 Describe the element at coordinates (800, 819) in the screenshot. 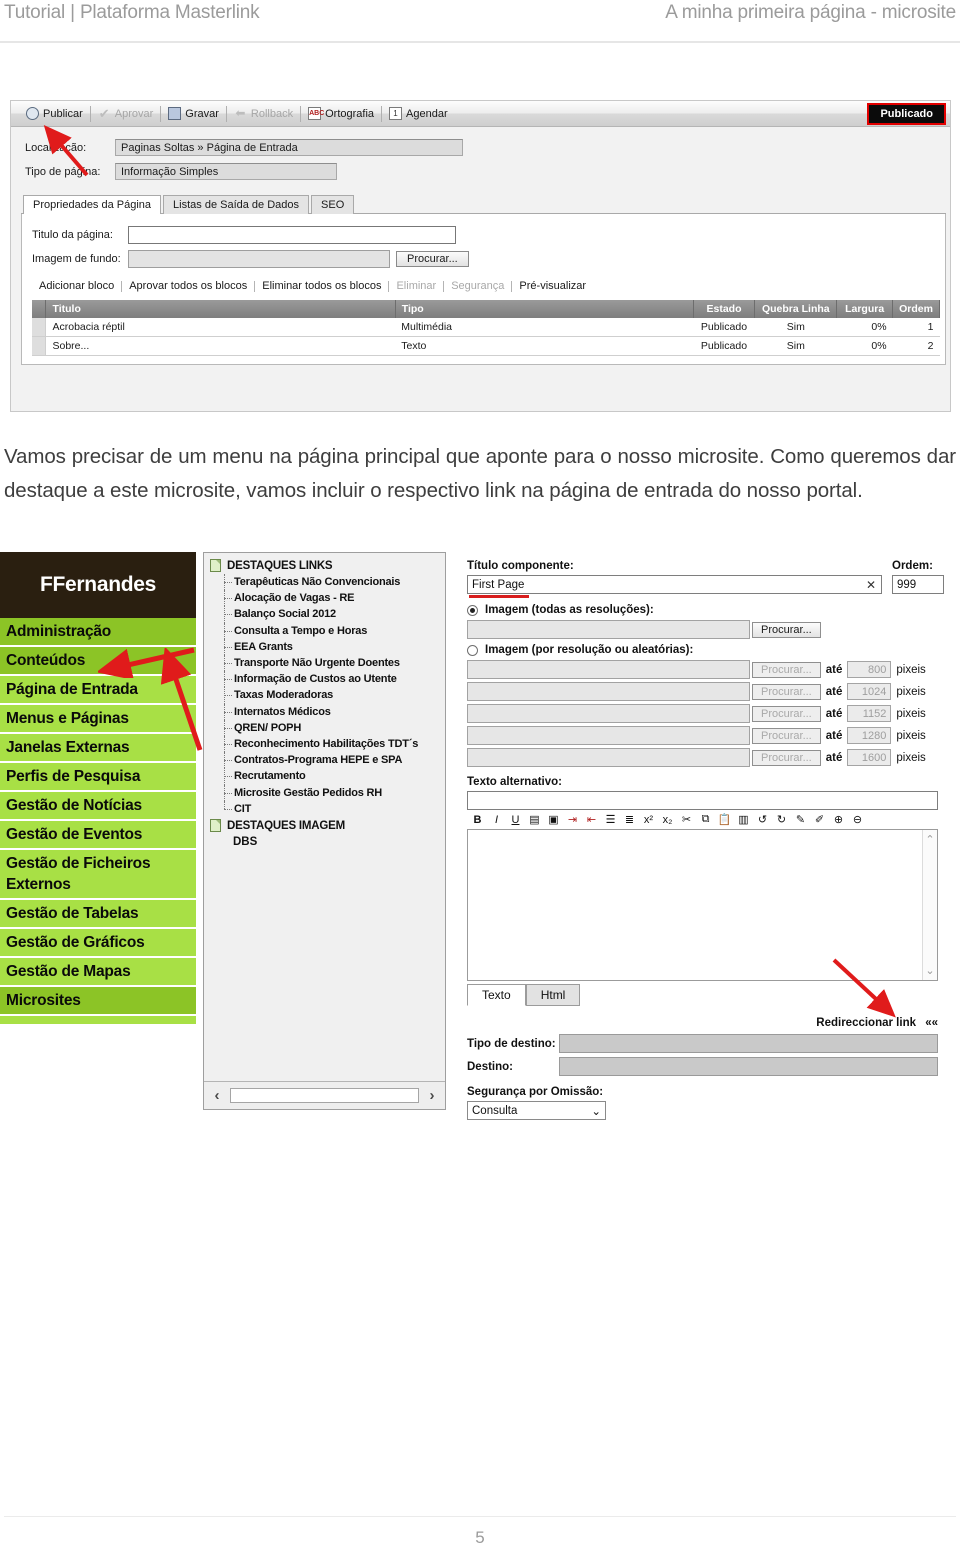

I see `edit-icon: ✎` at that location.